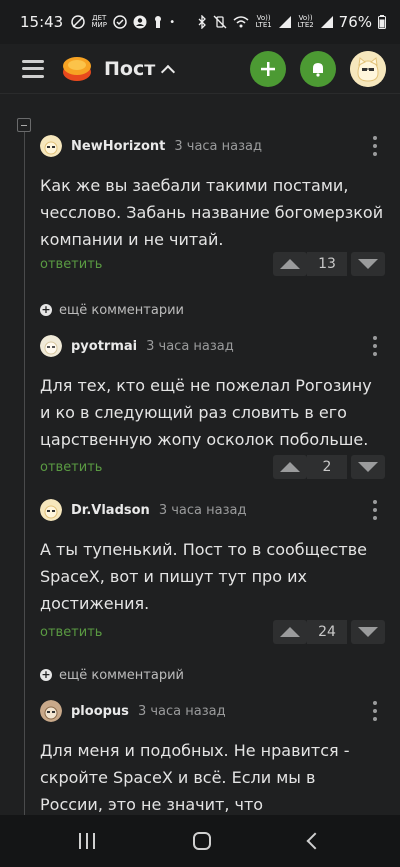 The height and width of the screenshot is (867, 400). What do you see at coordinates (24, 473) in the screenshot?
I see `thread-line` at bounding box center [24, 473].